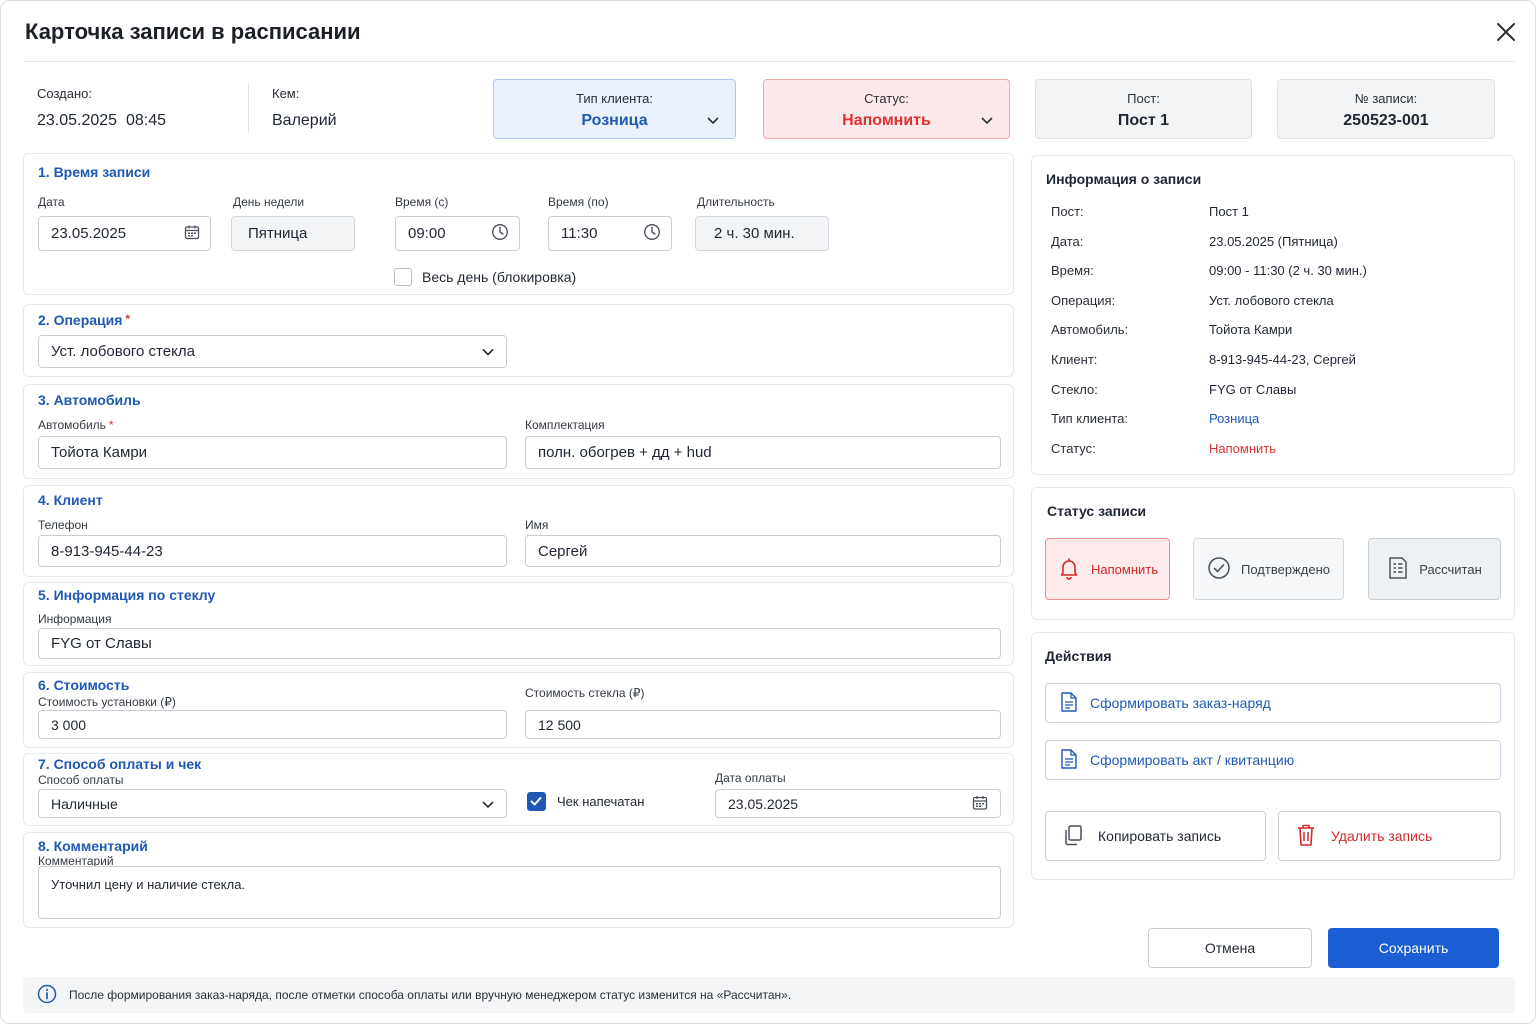  What do you see at coordinates (559, 724) in the screenshot?
I see `glass-cost-value: 12 500` at bounding box center [559, 724].